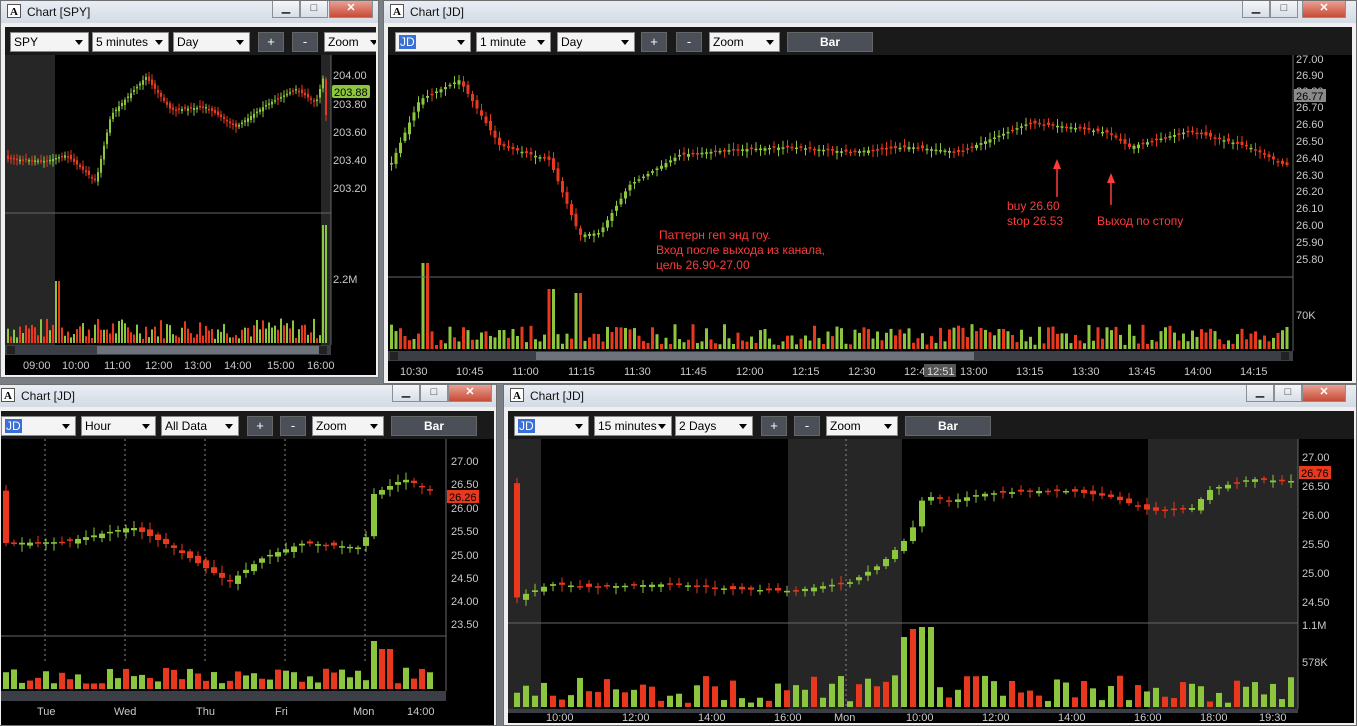 The width and height of the screenshot is (1357, 726). I want to click on interval-select: 5 minutes, so click(130, 42).